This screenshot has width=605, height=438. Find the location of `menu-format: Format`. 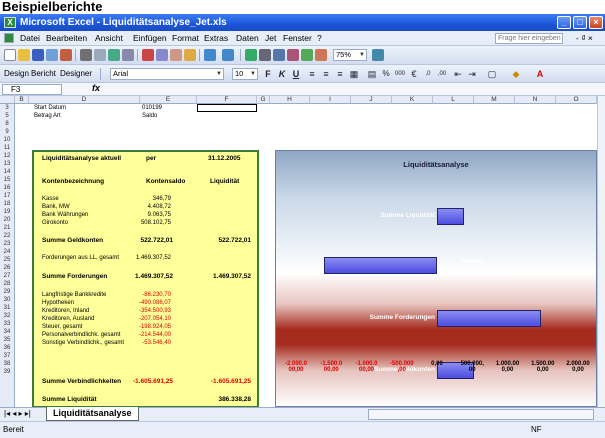

menu-format: Format is located at coordinates (185, 38).